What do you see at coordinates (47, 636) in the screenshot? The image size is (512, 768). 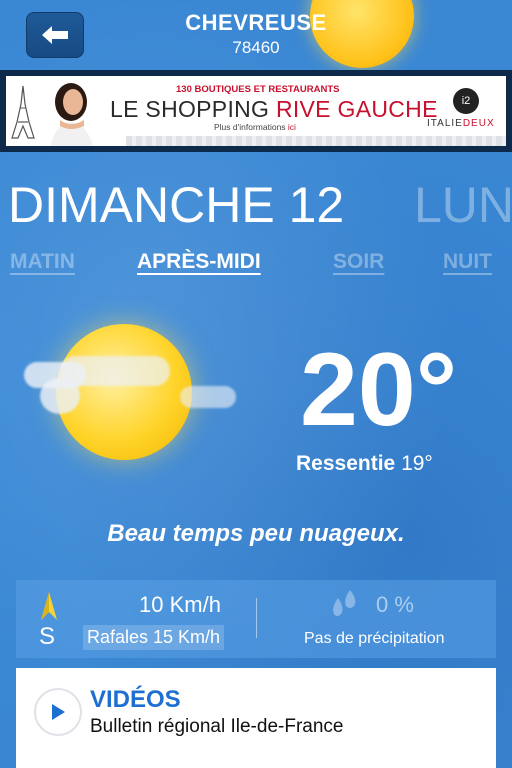 I see `wind-direction: S` at bounding box center [47, 636].